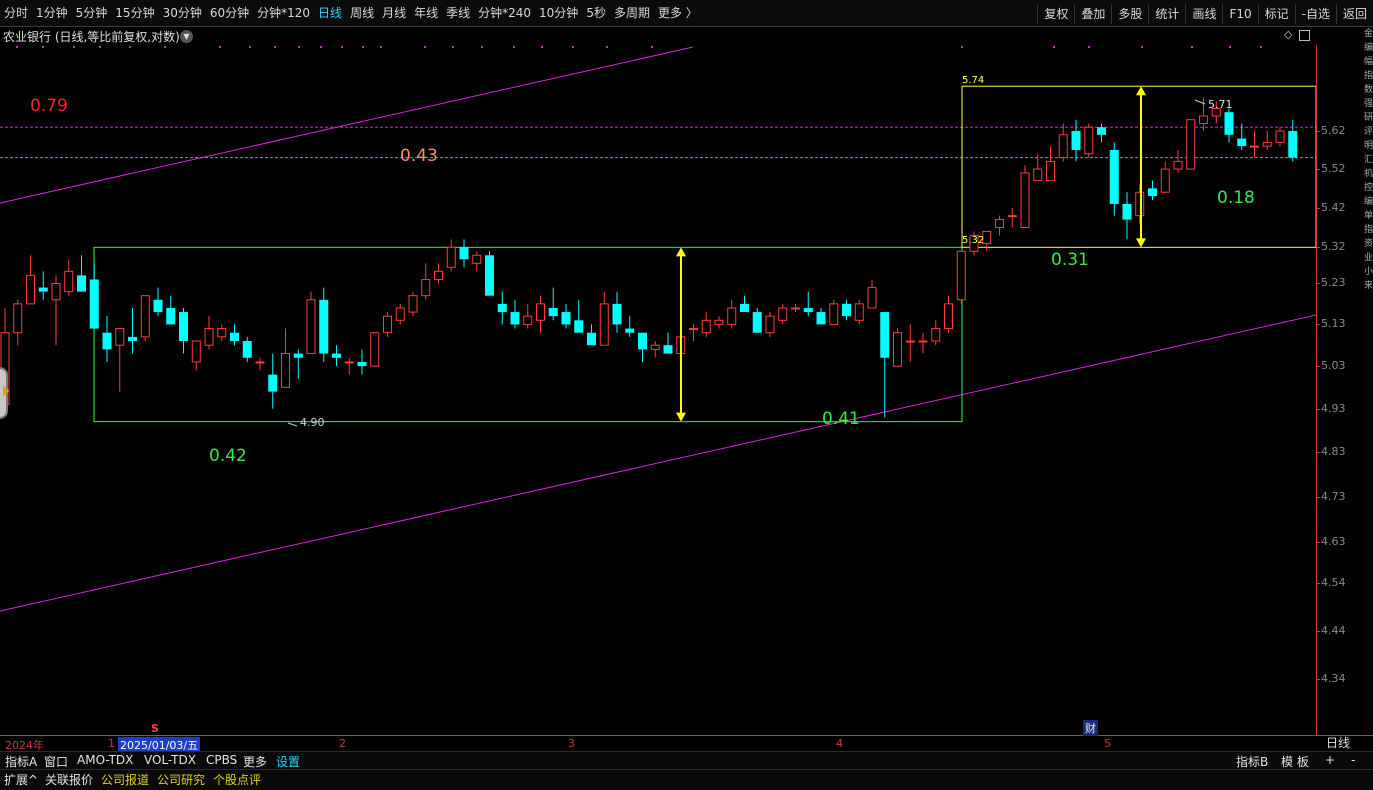  Describe the element at coordinates (394, 13) in the screenshot. I see `period-tab: 月线` at that location.